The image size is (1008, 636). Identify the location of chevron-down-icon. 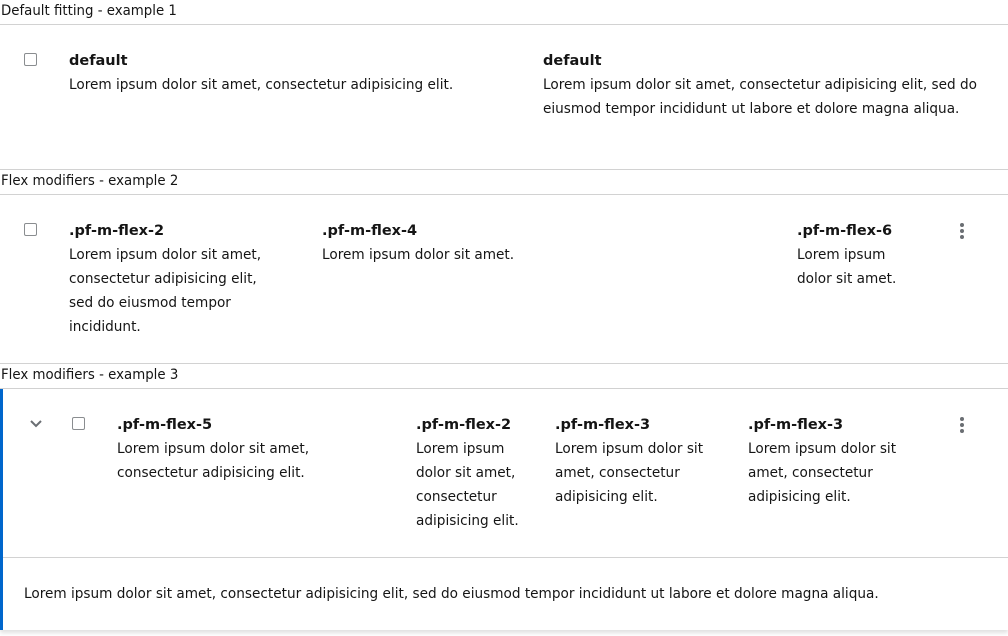
(36, 424).